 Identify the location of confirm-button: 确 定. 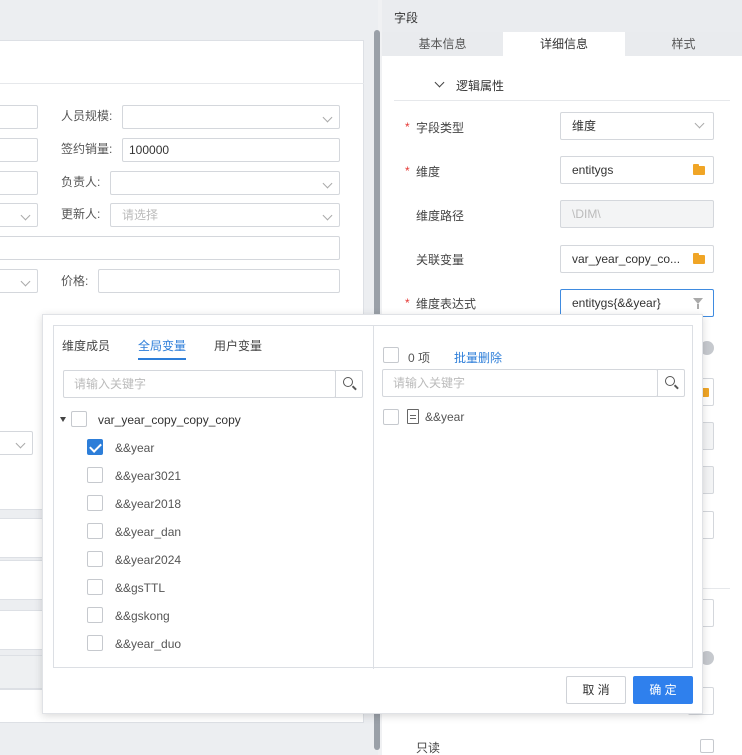
(663, 690).